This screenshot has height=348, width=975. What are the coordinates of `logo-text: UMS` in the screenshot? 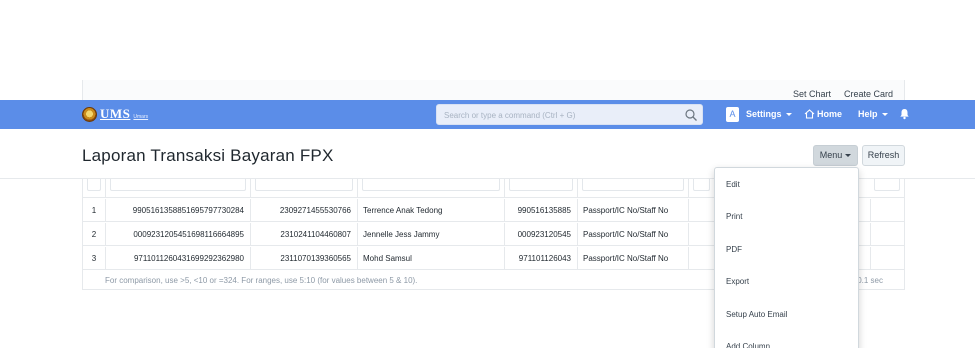 It's located at (115, 113).